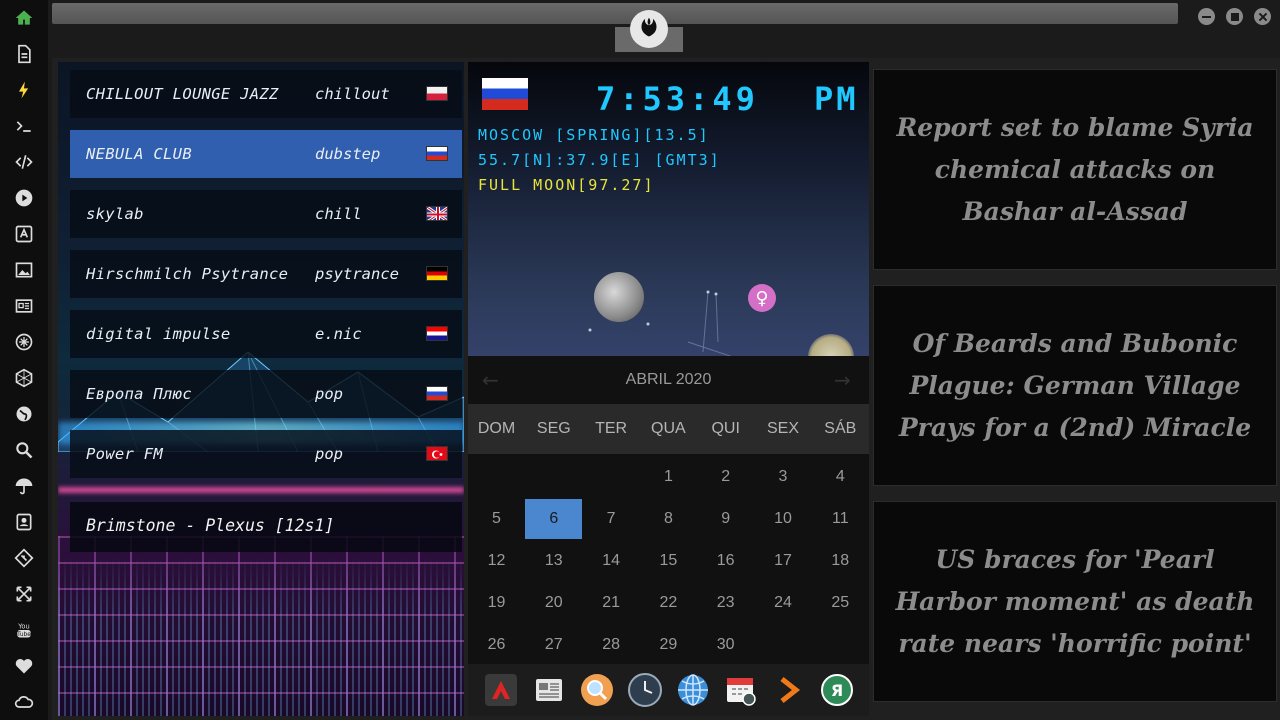  Describe the element at coordinates (348, 154) in the screenshot. I see `station-genre: dubstep` at that location.